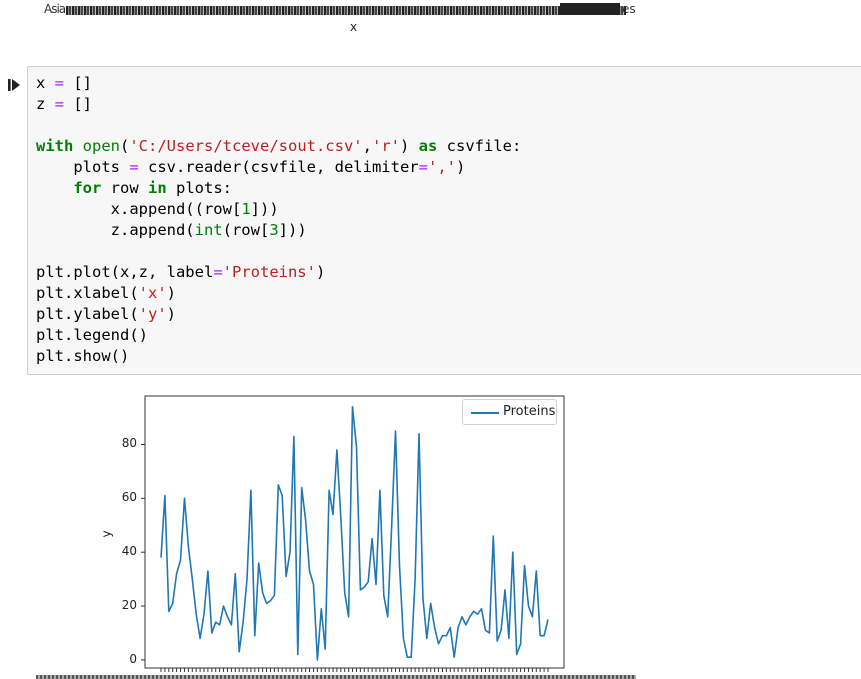 The image size is (861, 679). What do you see at coordinates (336, 677) in the screenshot?
I see `next-output-smear` at bounding box center [336, 677].